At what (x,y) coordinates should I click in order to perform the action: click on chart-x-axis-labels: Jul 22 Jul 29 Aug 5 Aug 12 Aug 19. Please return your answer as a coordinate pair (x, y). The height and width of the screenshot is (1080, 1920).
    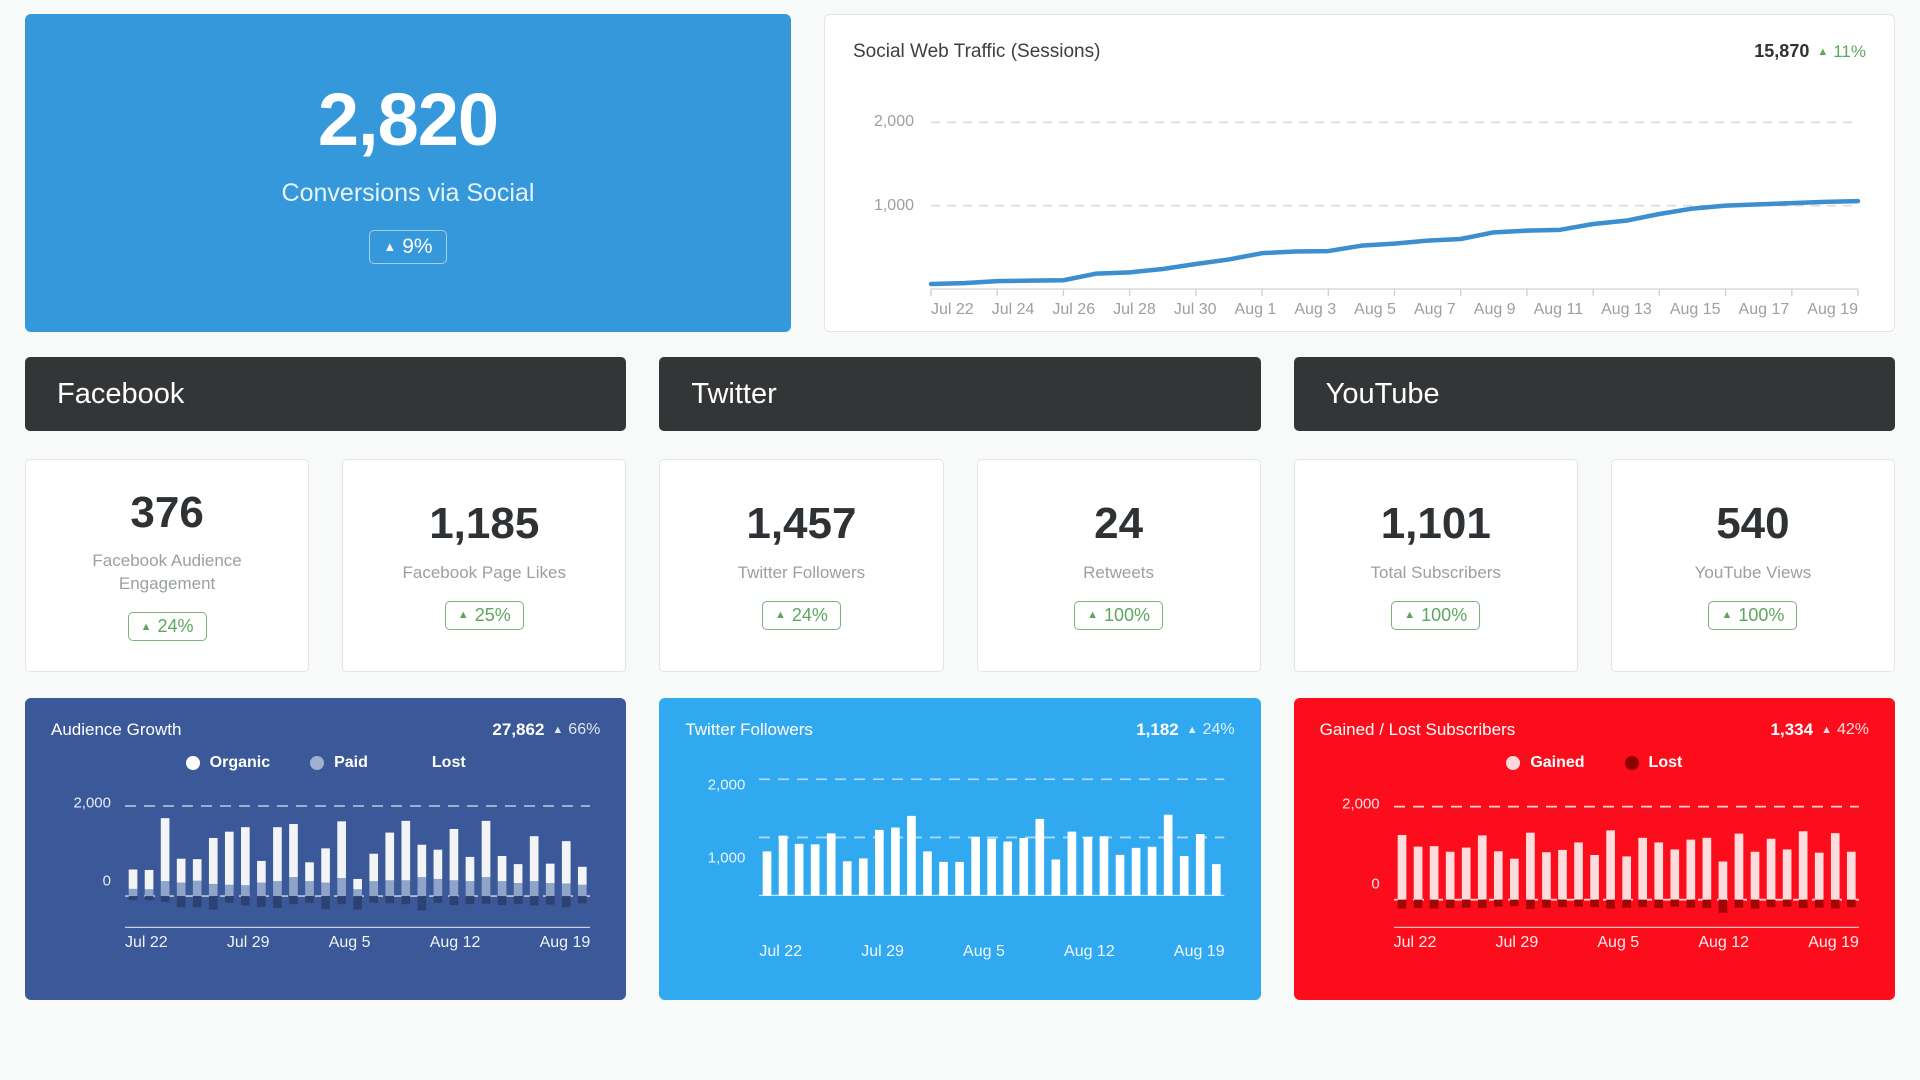
    Looking at the image, I should click on (991, 946).